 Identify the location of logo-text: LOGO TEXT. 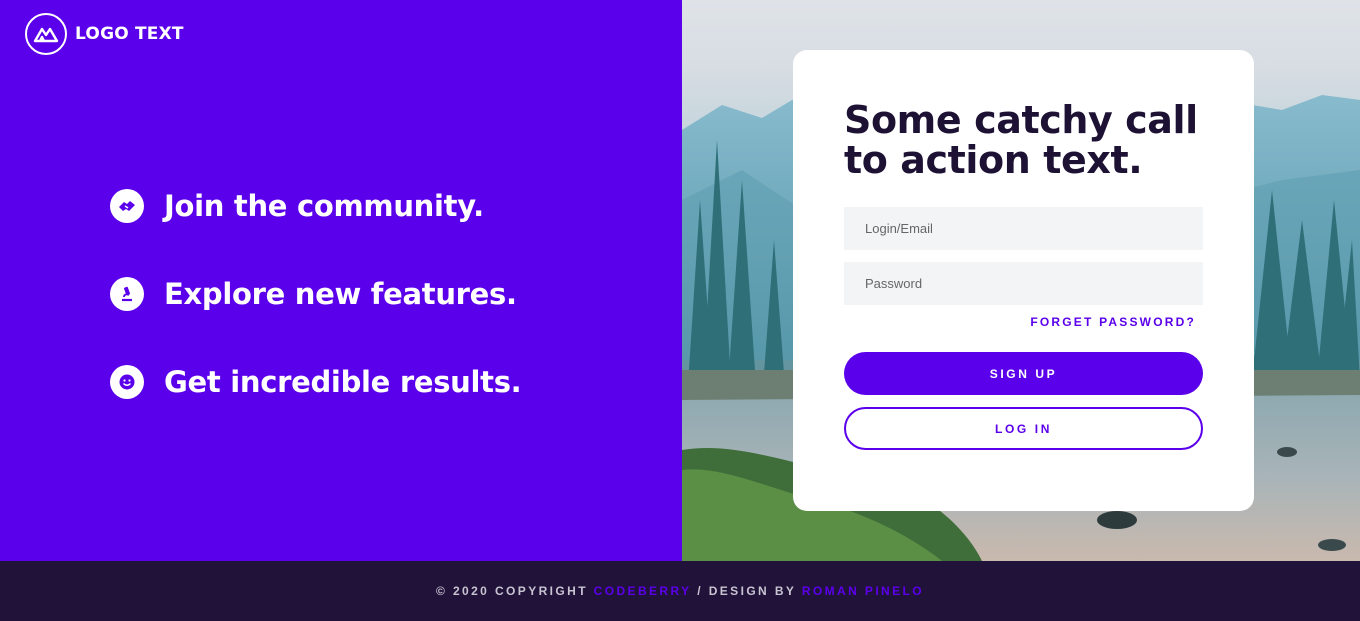
(129, 34).